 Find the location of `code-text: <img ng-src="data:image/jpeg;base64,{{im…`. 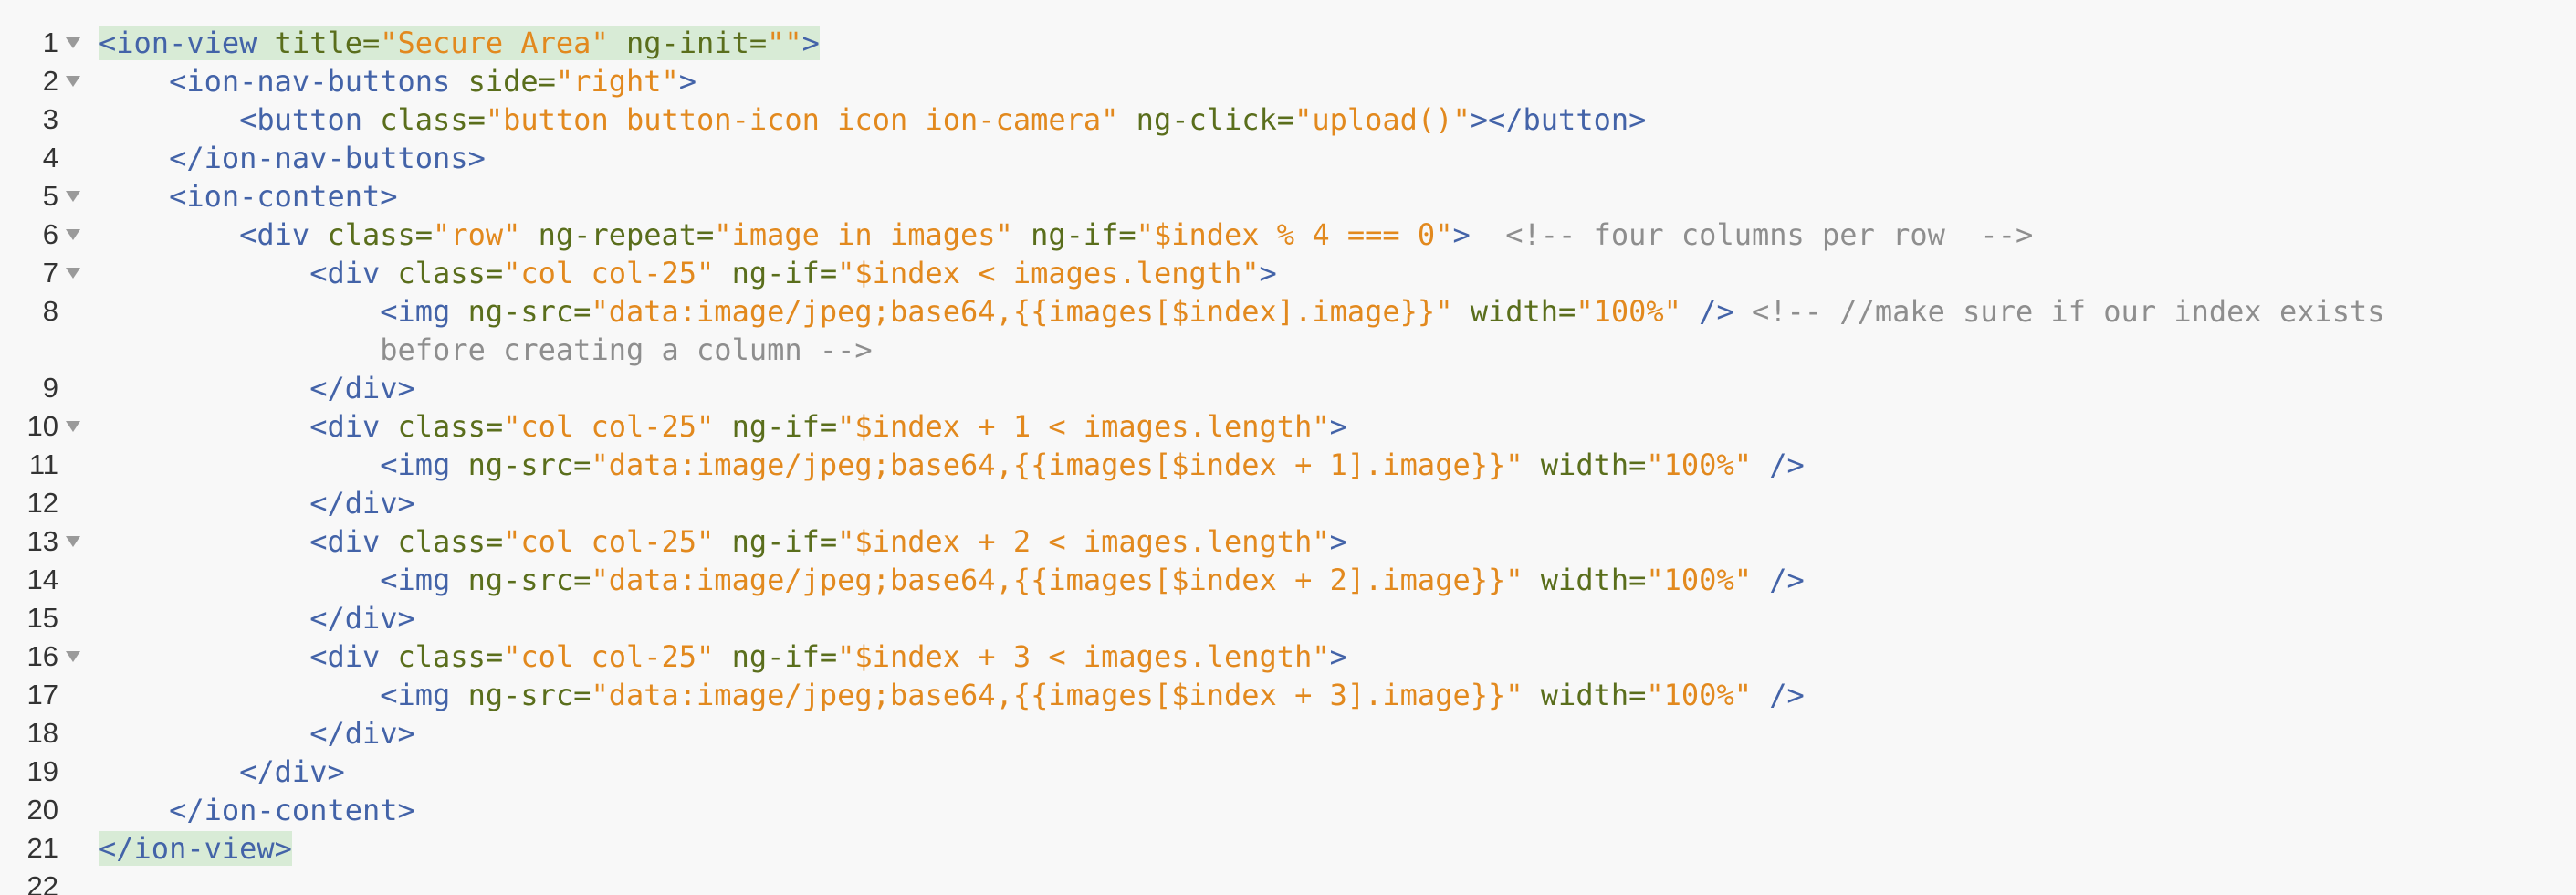

code-text: <img ng-src="data:image/jpeg;base64,{{im… is located at coordinates (1327, 465).